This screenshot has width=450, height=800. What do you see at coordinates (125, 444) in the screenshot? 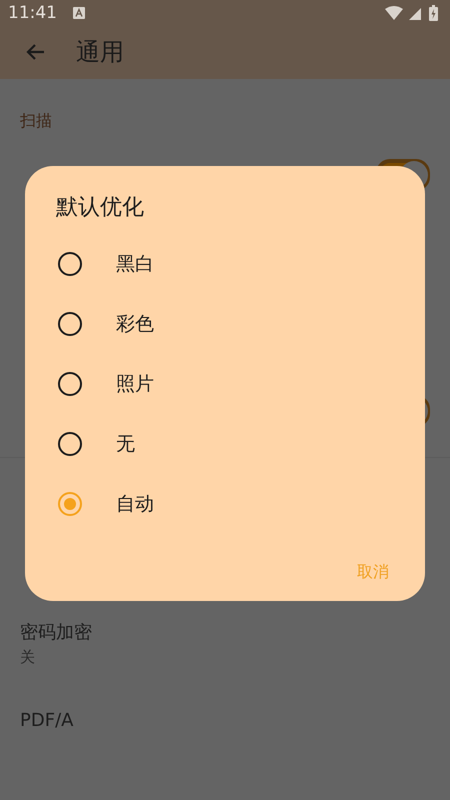
I see `option-label: 无` at bounding box center [125, 444].